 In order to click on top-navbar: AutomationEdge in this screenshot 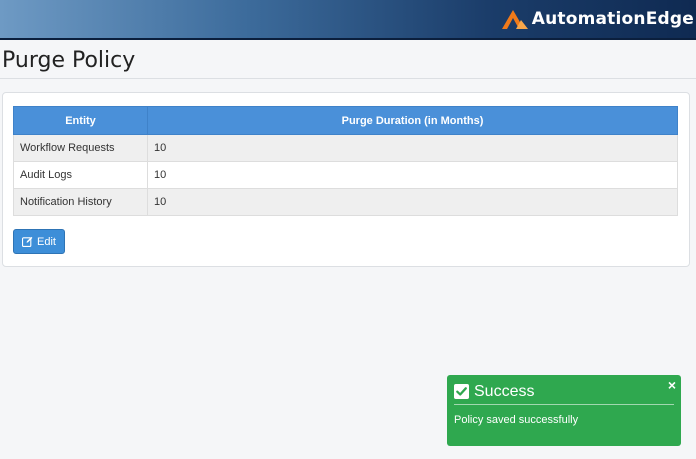, I will do `click(348, 20)`.